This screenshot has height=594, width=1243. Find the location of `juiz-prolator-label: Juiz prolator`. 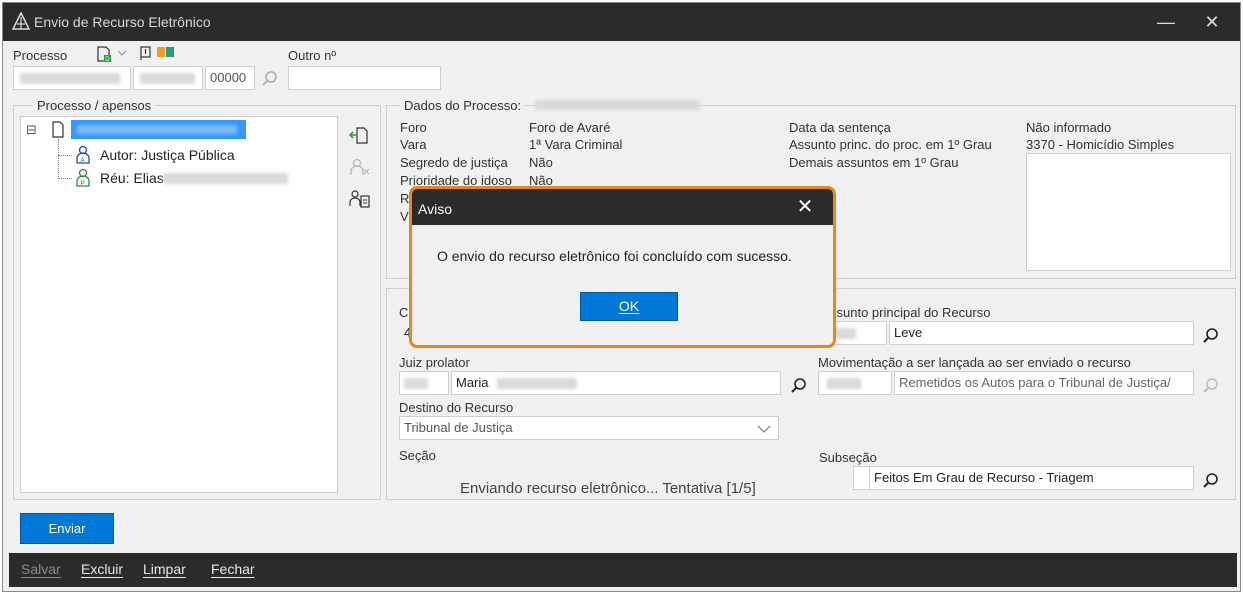

juiz-prolator-label: Juiz prolator is located at coordinates (434, 362).